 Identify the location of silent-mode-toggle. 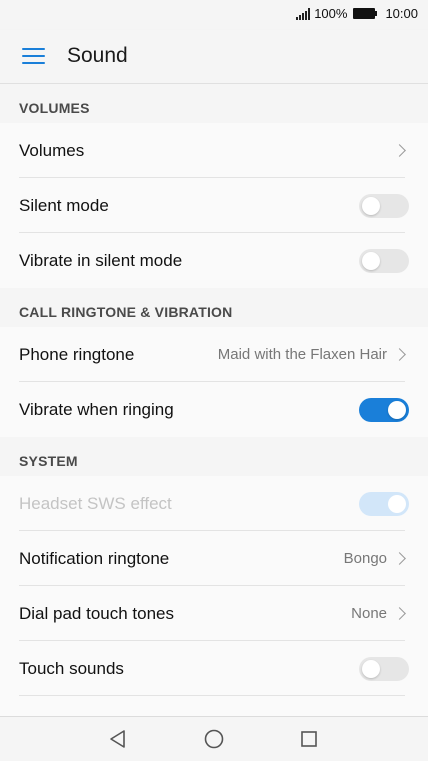
(384, 205).